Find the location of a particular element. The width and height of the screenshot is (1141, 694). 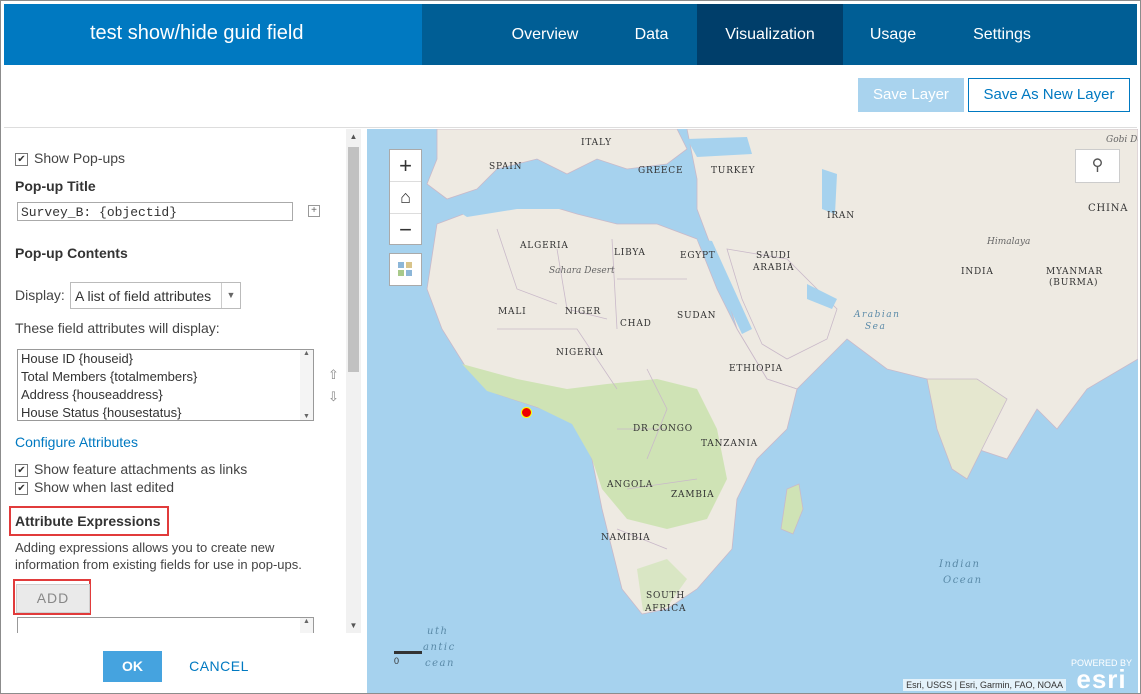

map-label: AFRICA is located at coordinates (666, 609).